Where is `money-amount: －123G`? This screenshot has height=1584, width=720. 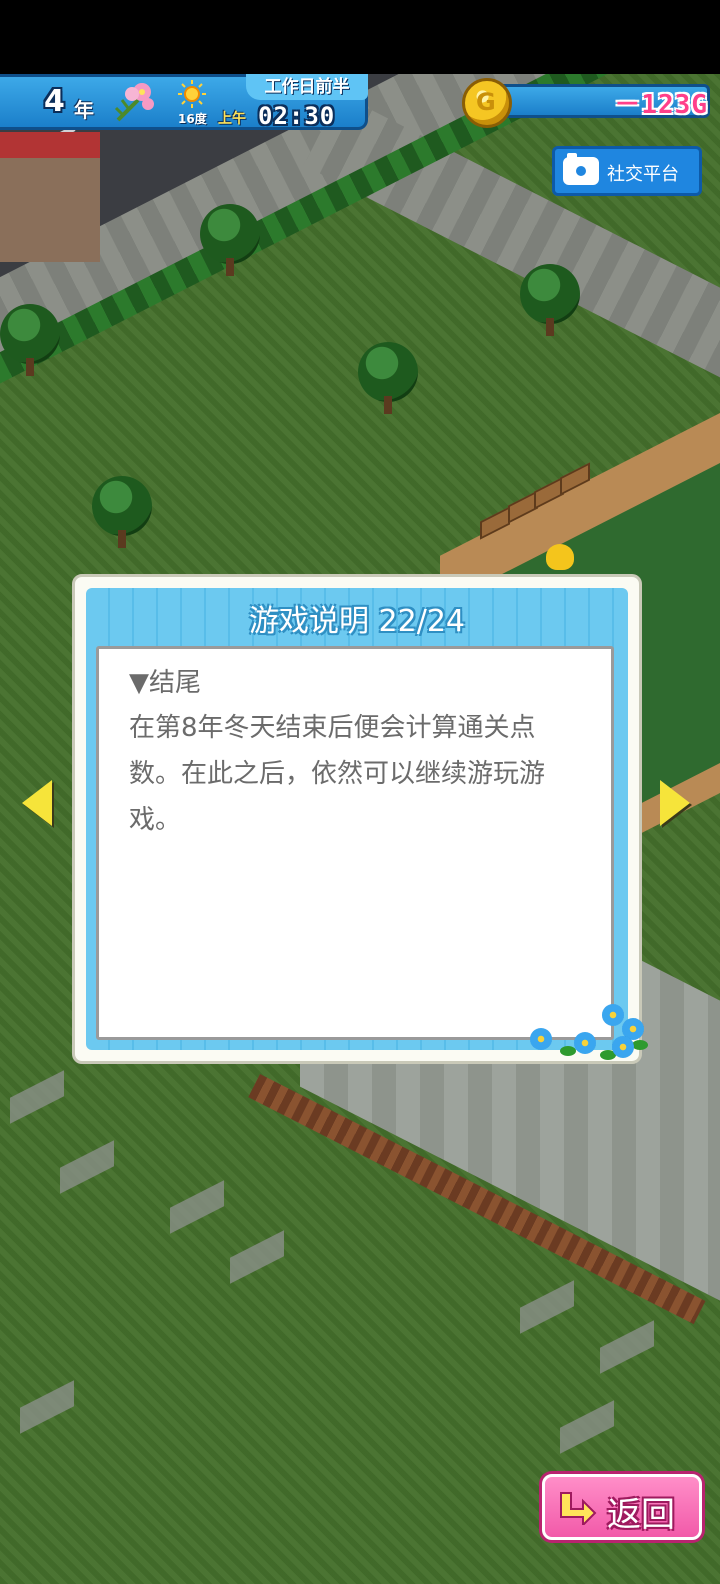
money-amount: －123G is located at coordinates (661, 105).